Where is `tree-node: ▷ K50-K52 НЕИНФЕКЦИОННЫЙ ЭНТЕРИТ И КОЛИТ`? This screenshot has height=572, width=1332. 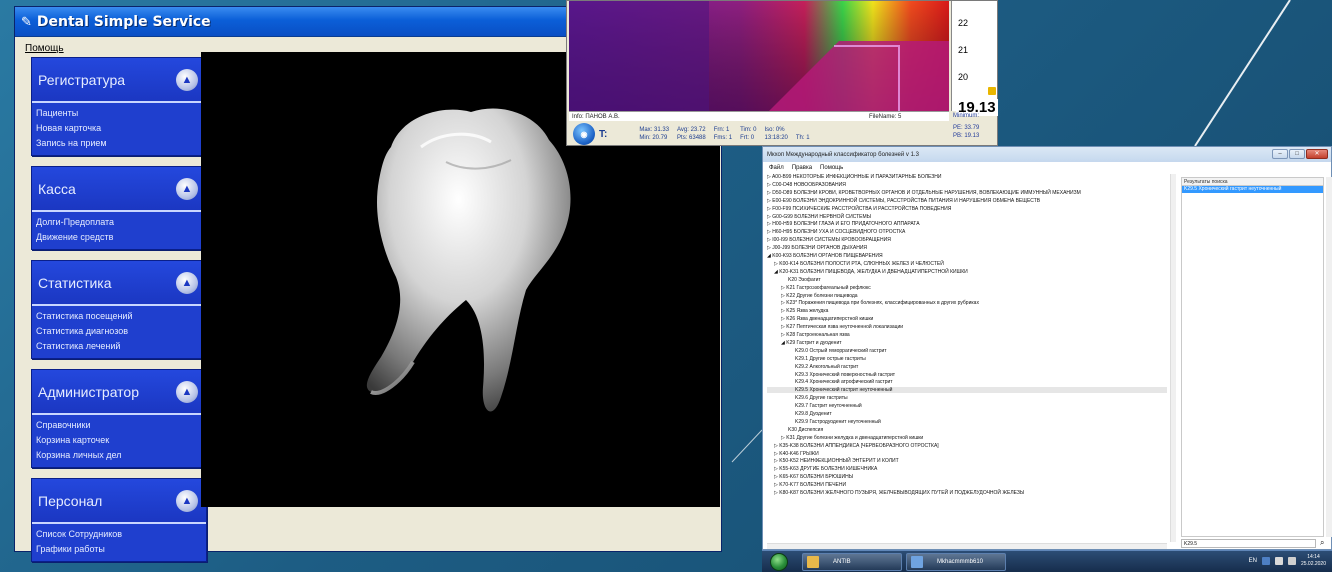
tree-node: ▷ K50-K52 НЕИНФЕКЦИОННЫЙ ЭНТЕРИТ И КОЛИТ is located at coordinates (833, 461).